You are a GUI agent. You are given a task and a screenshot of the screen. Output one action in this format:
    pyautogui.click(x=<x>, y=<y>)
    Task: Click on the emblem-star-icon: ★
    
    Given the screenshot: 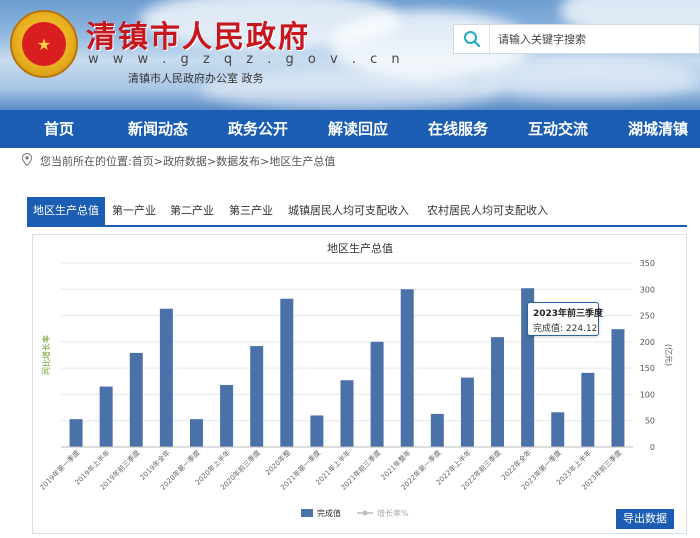 What is the action you would take?
    pyautogui.click(x=44, y=44)
    